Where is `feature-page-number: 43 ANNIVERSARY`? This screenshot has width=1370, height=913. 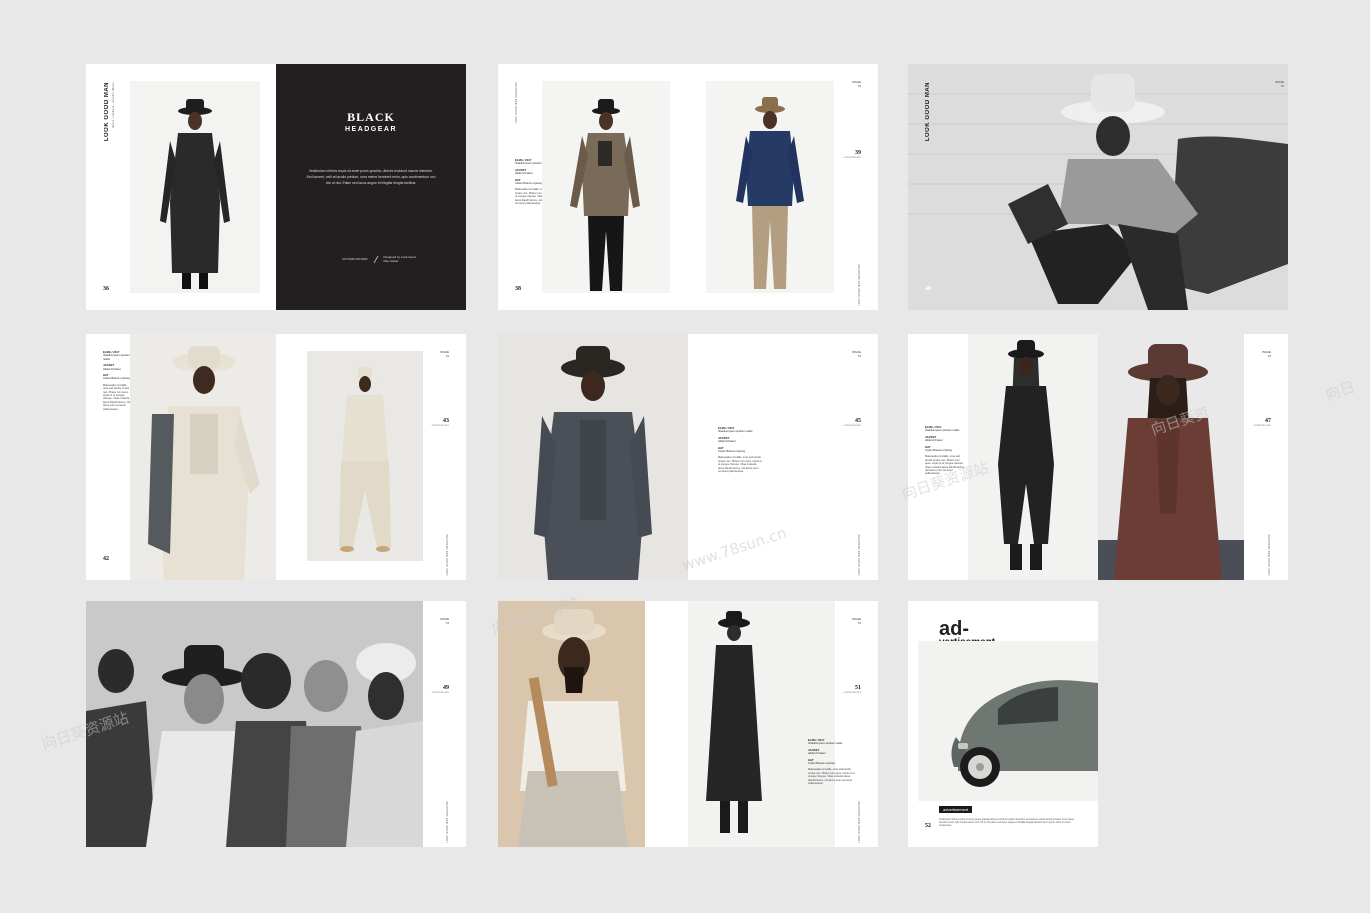
feature-page-number: 43 ANNIVERSARY is located at coordinates (440, 422).